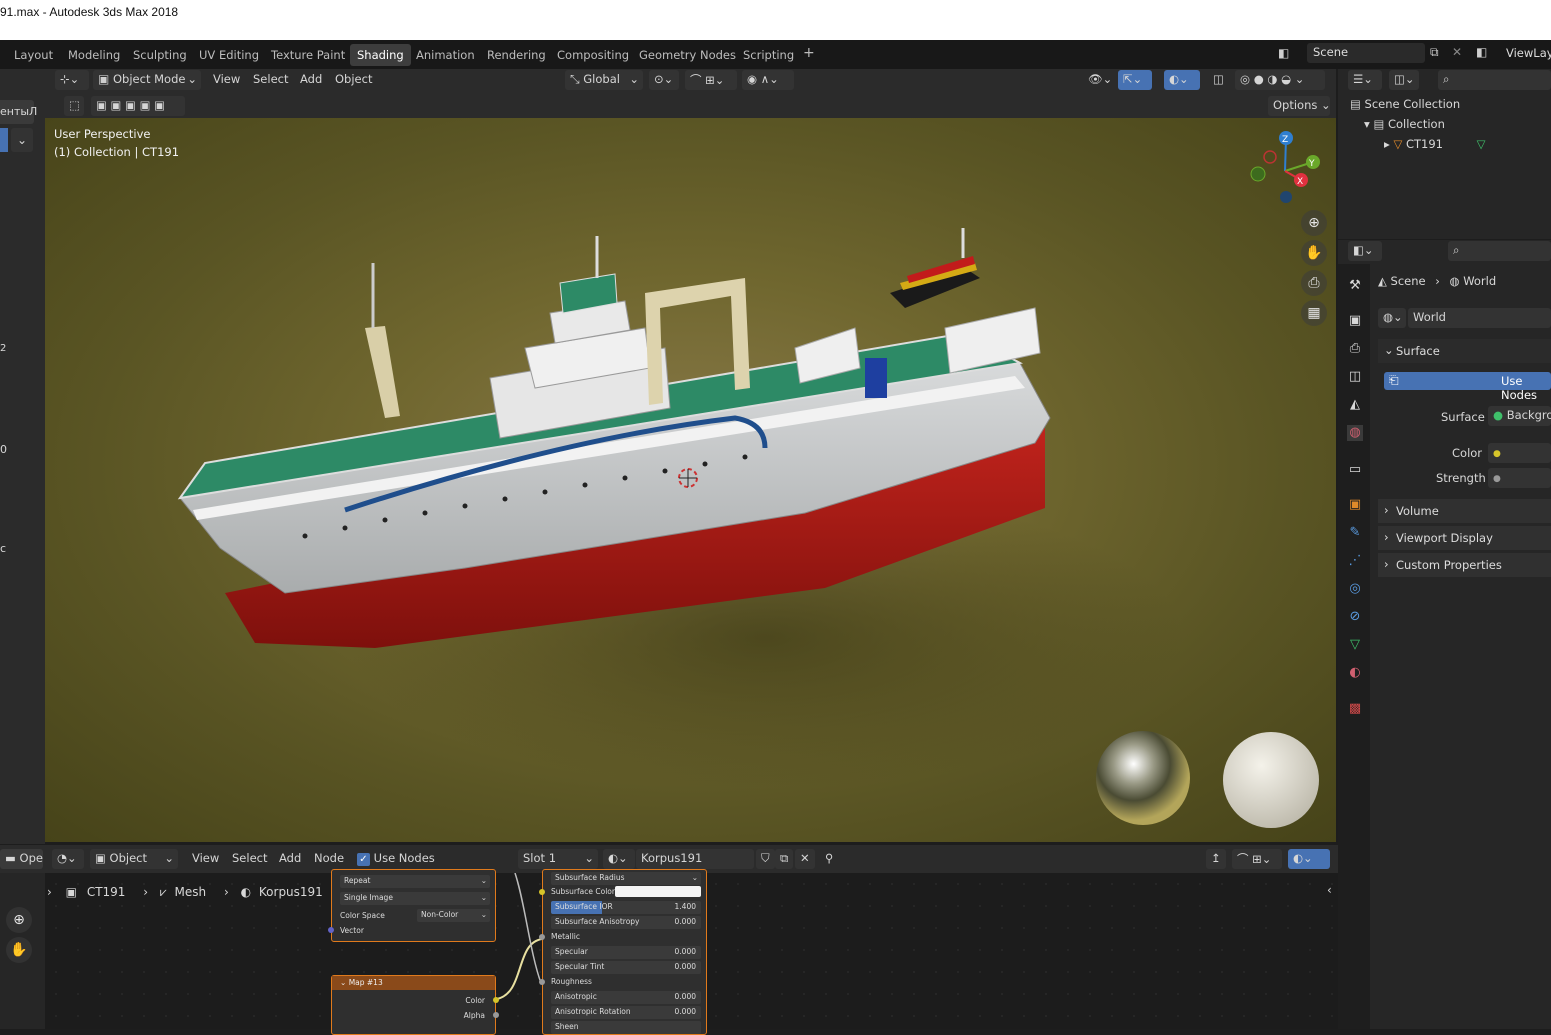 The height and width of the screenshot is (1035, 1551). What do you see at coordinates (1404, 124) in the screenshot?
I see `outliner-collection: ▾ ▤ Collection` at bounding box center [1404, 124].